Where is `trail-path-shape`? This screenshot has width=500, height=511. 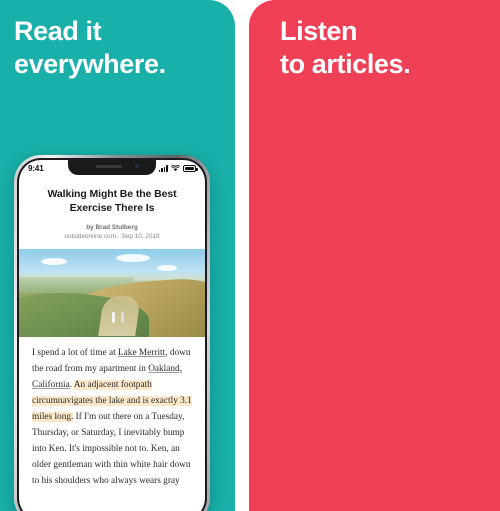
trail-path-shape is located at coordinates (119, 316).